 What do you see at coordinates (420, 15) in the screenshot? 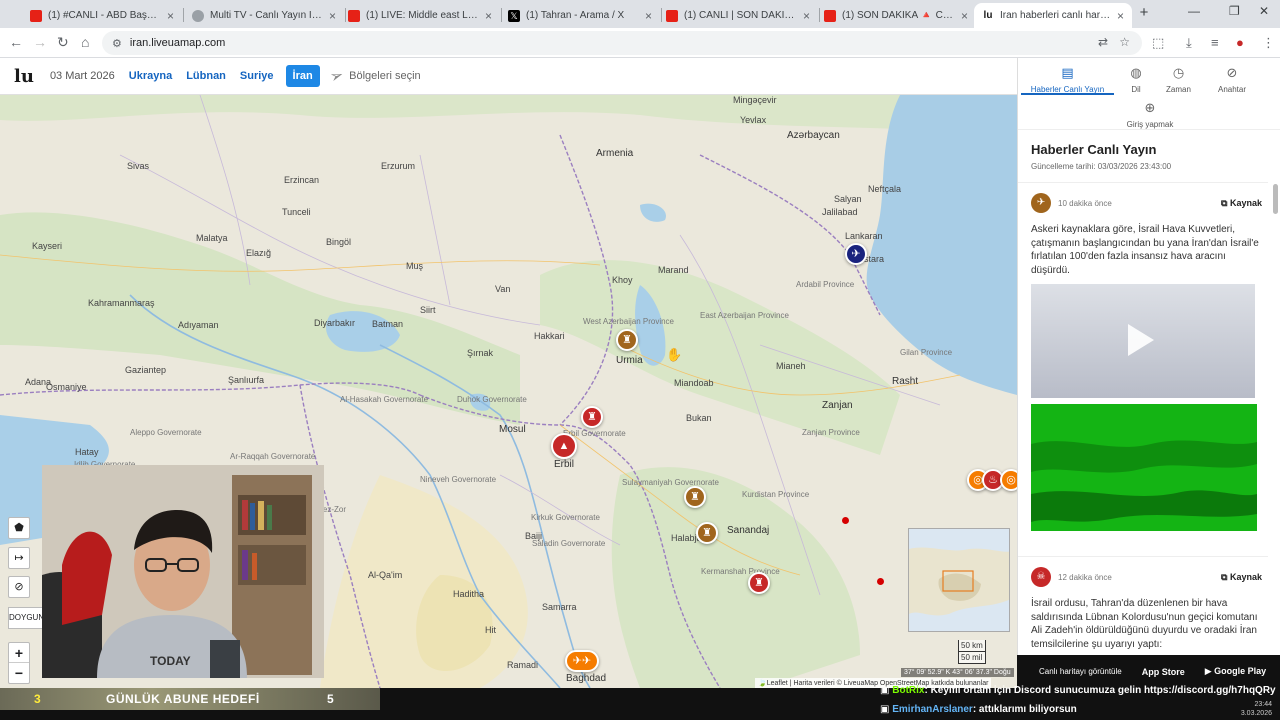
I see `browser-tab: (1) LIVE: Middle east LIVE HD C ×` at bounding box center [420, 15].